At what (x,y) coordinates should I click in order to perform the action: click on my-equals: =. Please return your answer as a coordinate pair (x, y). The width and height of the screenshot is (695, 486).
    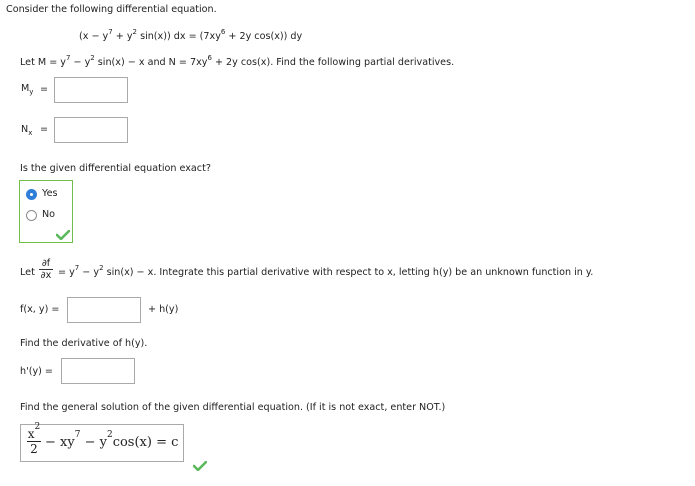
    Looking at the image, I should click on (44, 89).